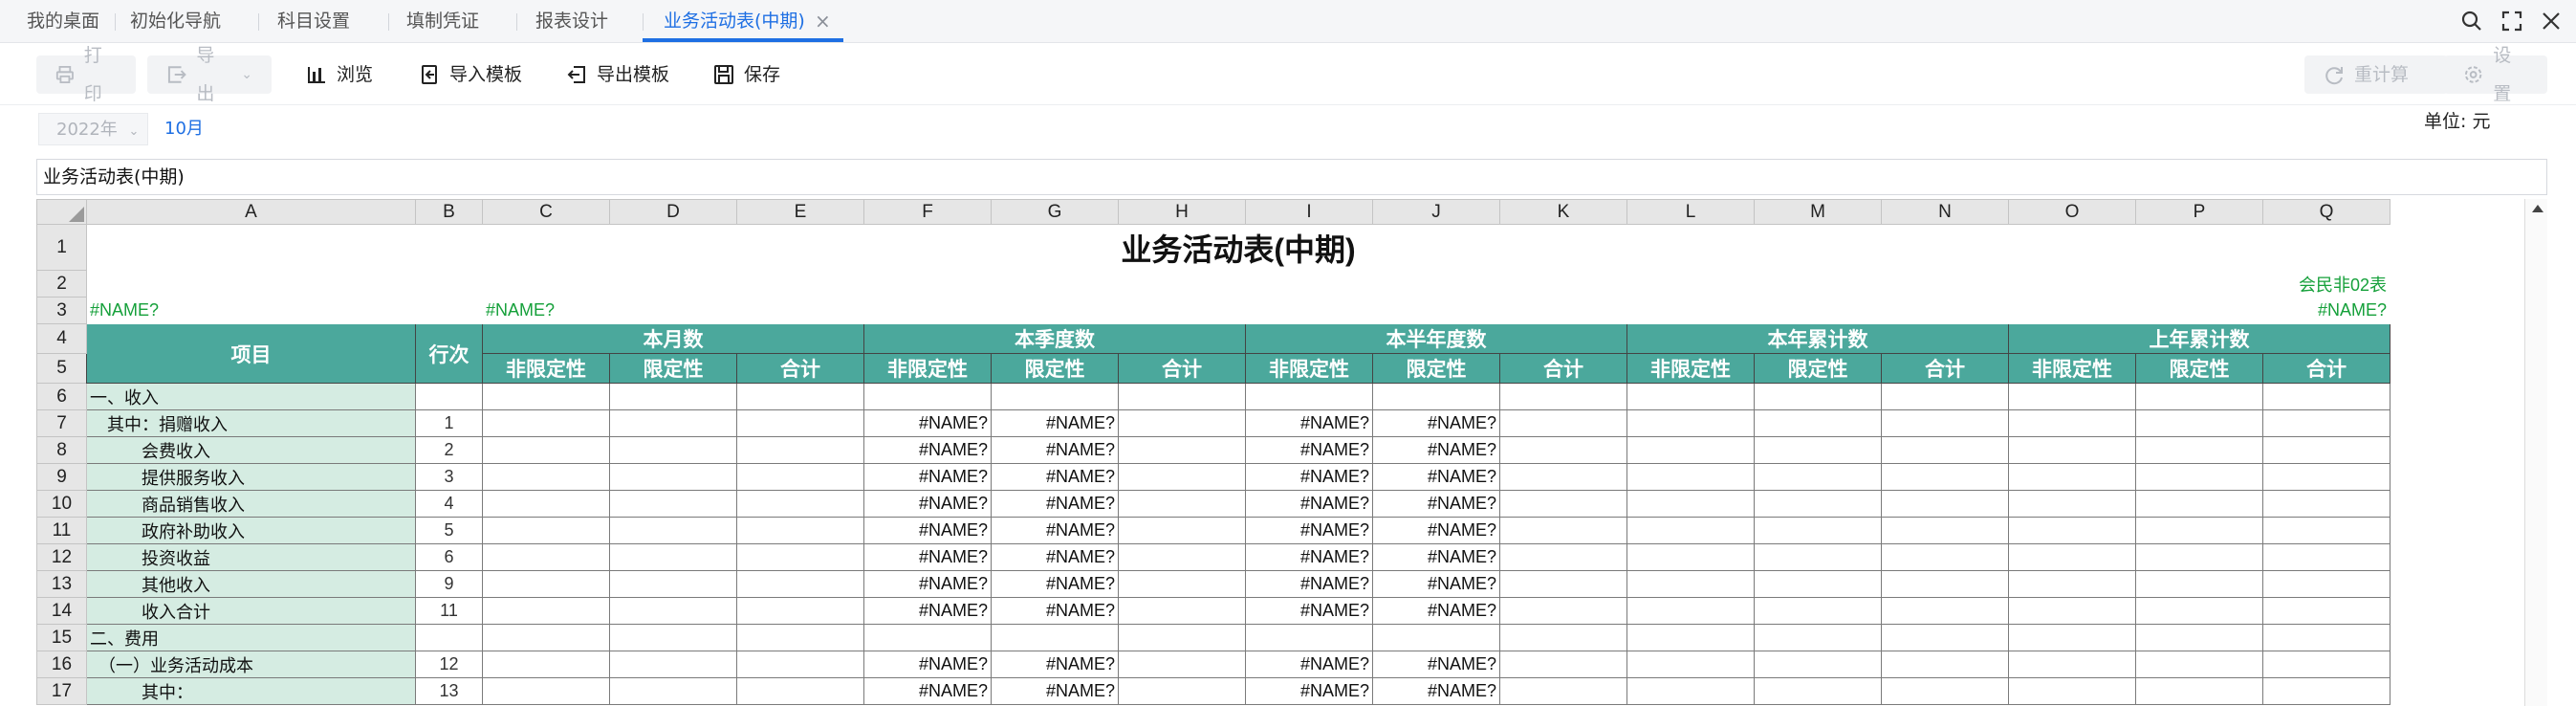  I want to click on export-button: 导出 ⌄, so click(209, 74).